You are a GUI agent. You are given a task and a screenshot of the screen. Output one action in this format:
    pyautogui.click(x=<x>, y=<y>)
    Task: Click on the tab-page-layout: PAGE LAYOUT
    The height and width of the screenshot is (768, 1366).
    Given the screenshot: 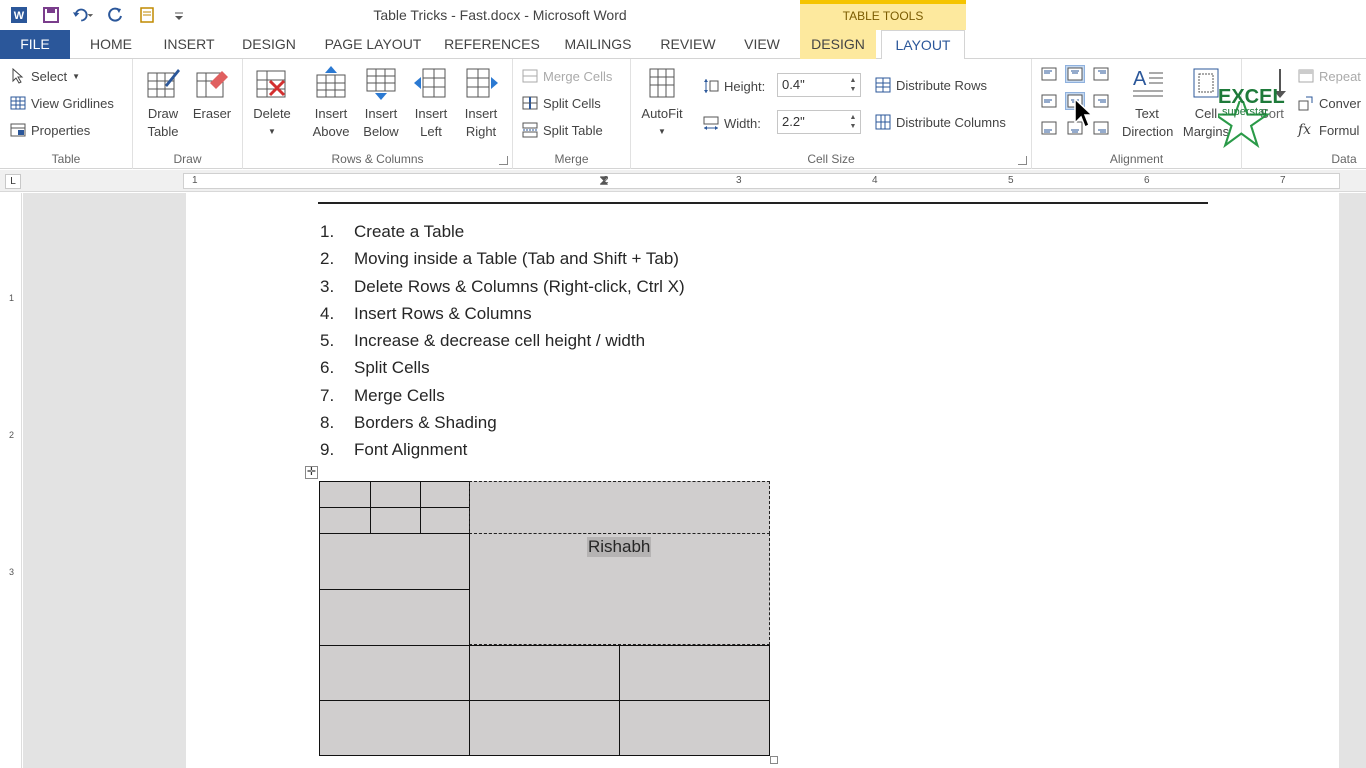 What is the action you would take?
    pyautogui.click(x=373, y=44)
    